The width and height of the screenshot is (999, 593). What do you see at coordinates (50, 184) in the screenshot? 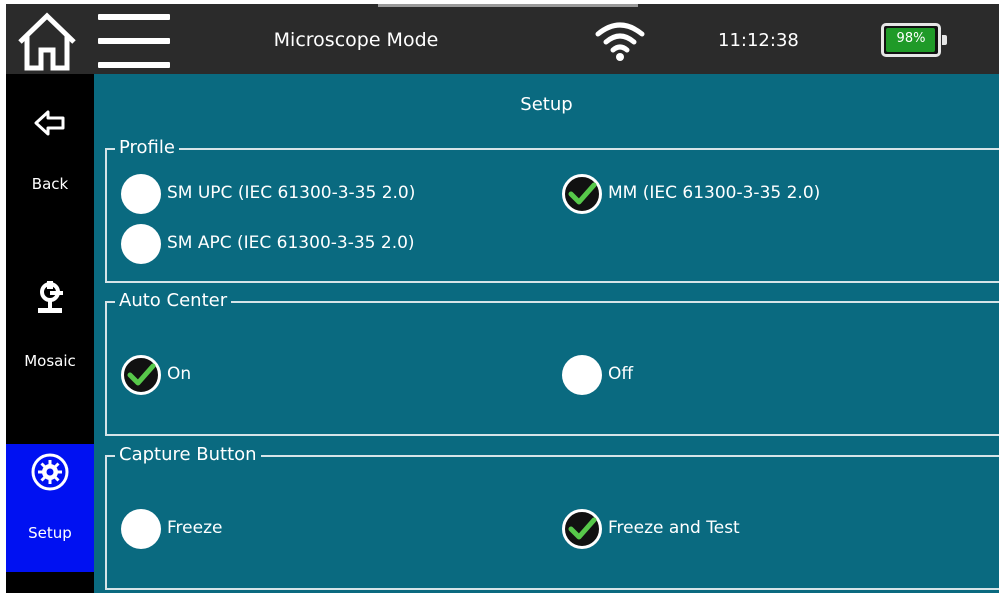
I see `sidebar-item-label: Back` at bounding box center [50, 184].